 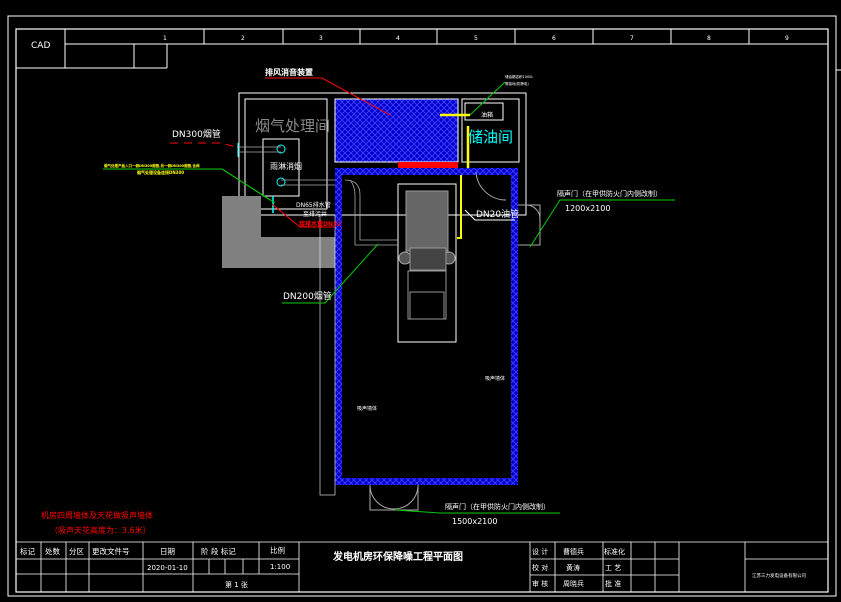 What do you see at coordinates (517, 83) in the screenshot?
I see `oil-tank-note-2: 需接地(防静电)` at bounding box center [517, 83].